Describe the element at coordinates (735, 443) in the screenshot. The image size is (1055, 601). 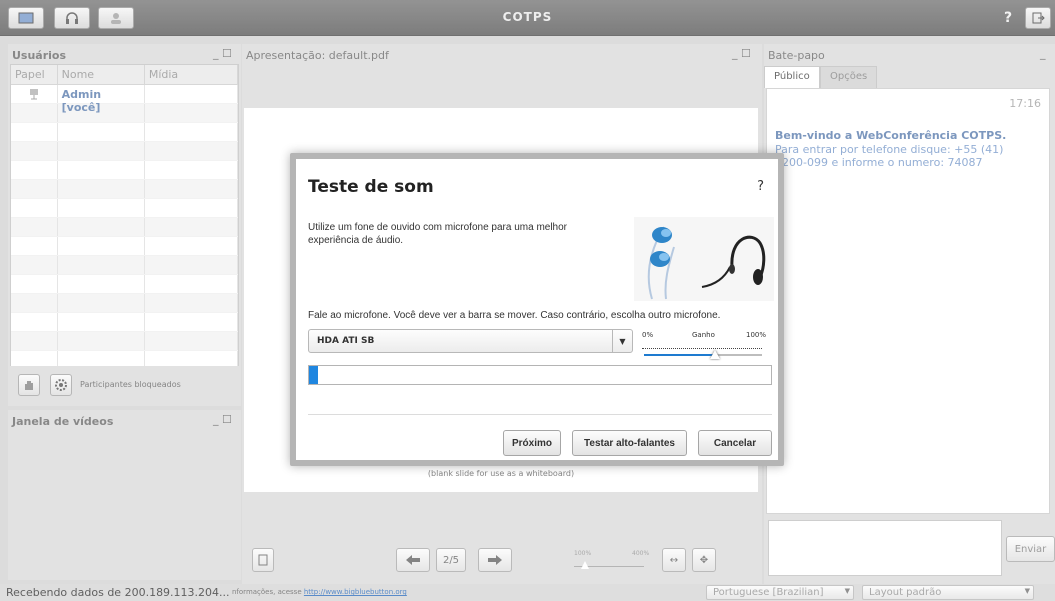
I see `cancel-button: Cancelar` at that location.